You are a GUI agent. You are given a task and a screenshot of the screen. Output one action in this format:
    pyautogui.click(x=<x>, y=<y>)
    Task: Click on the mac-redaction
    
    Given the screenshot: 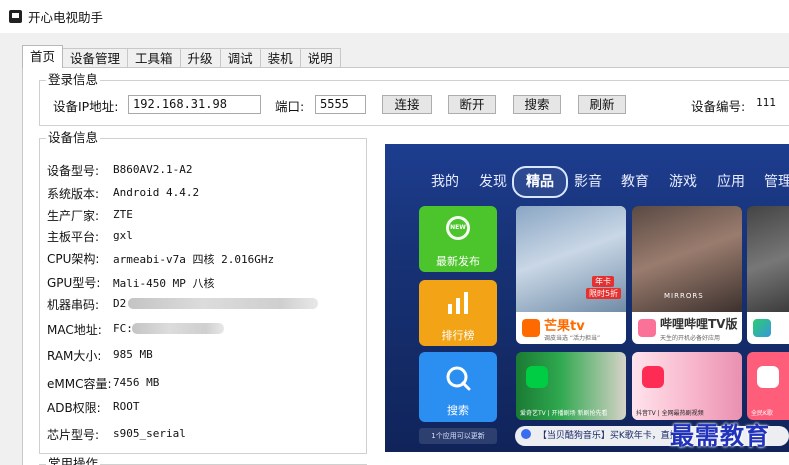 What is the action you would take?
    pyautogui.click(x=178, y=328)
    